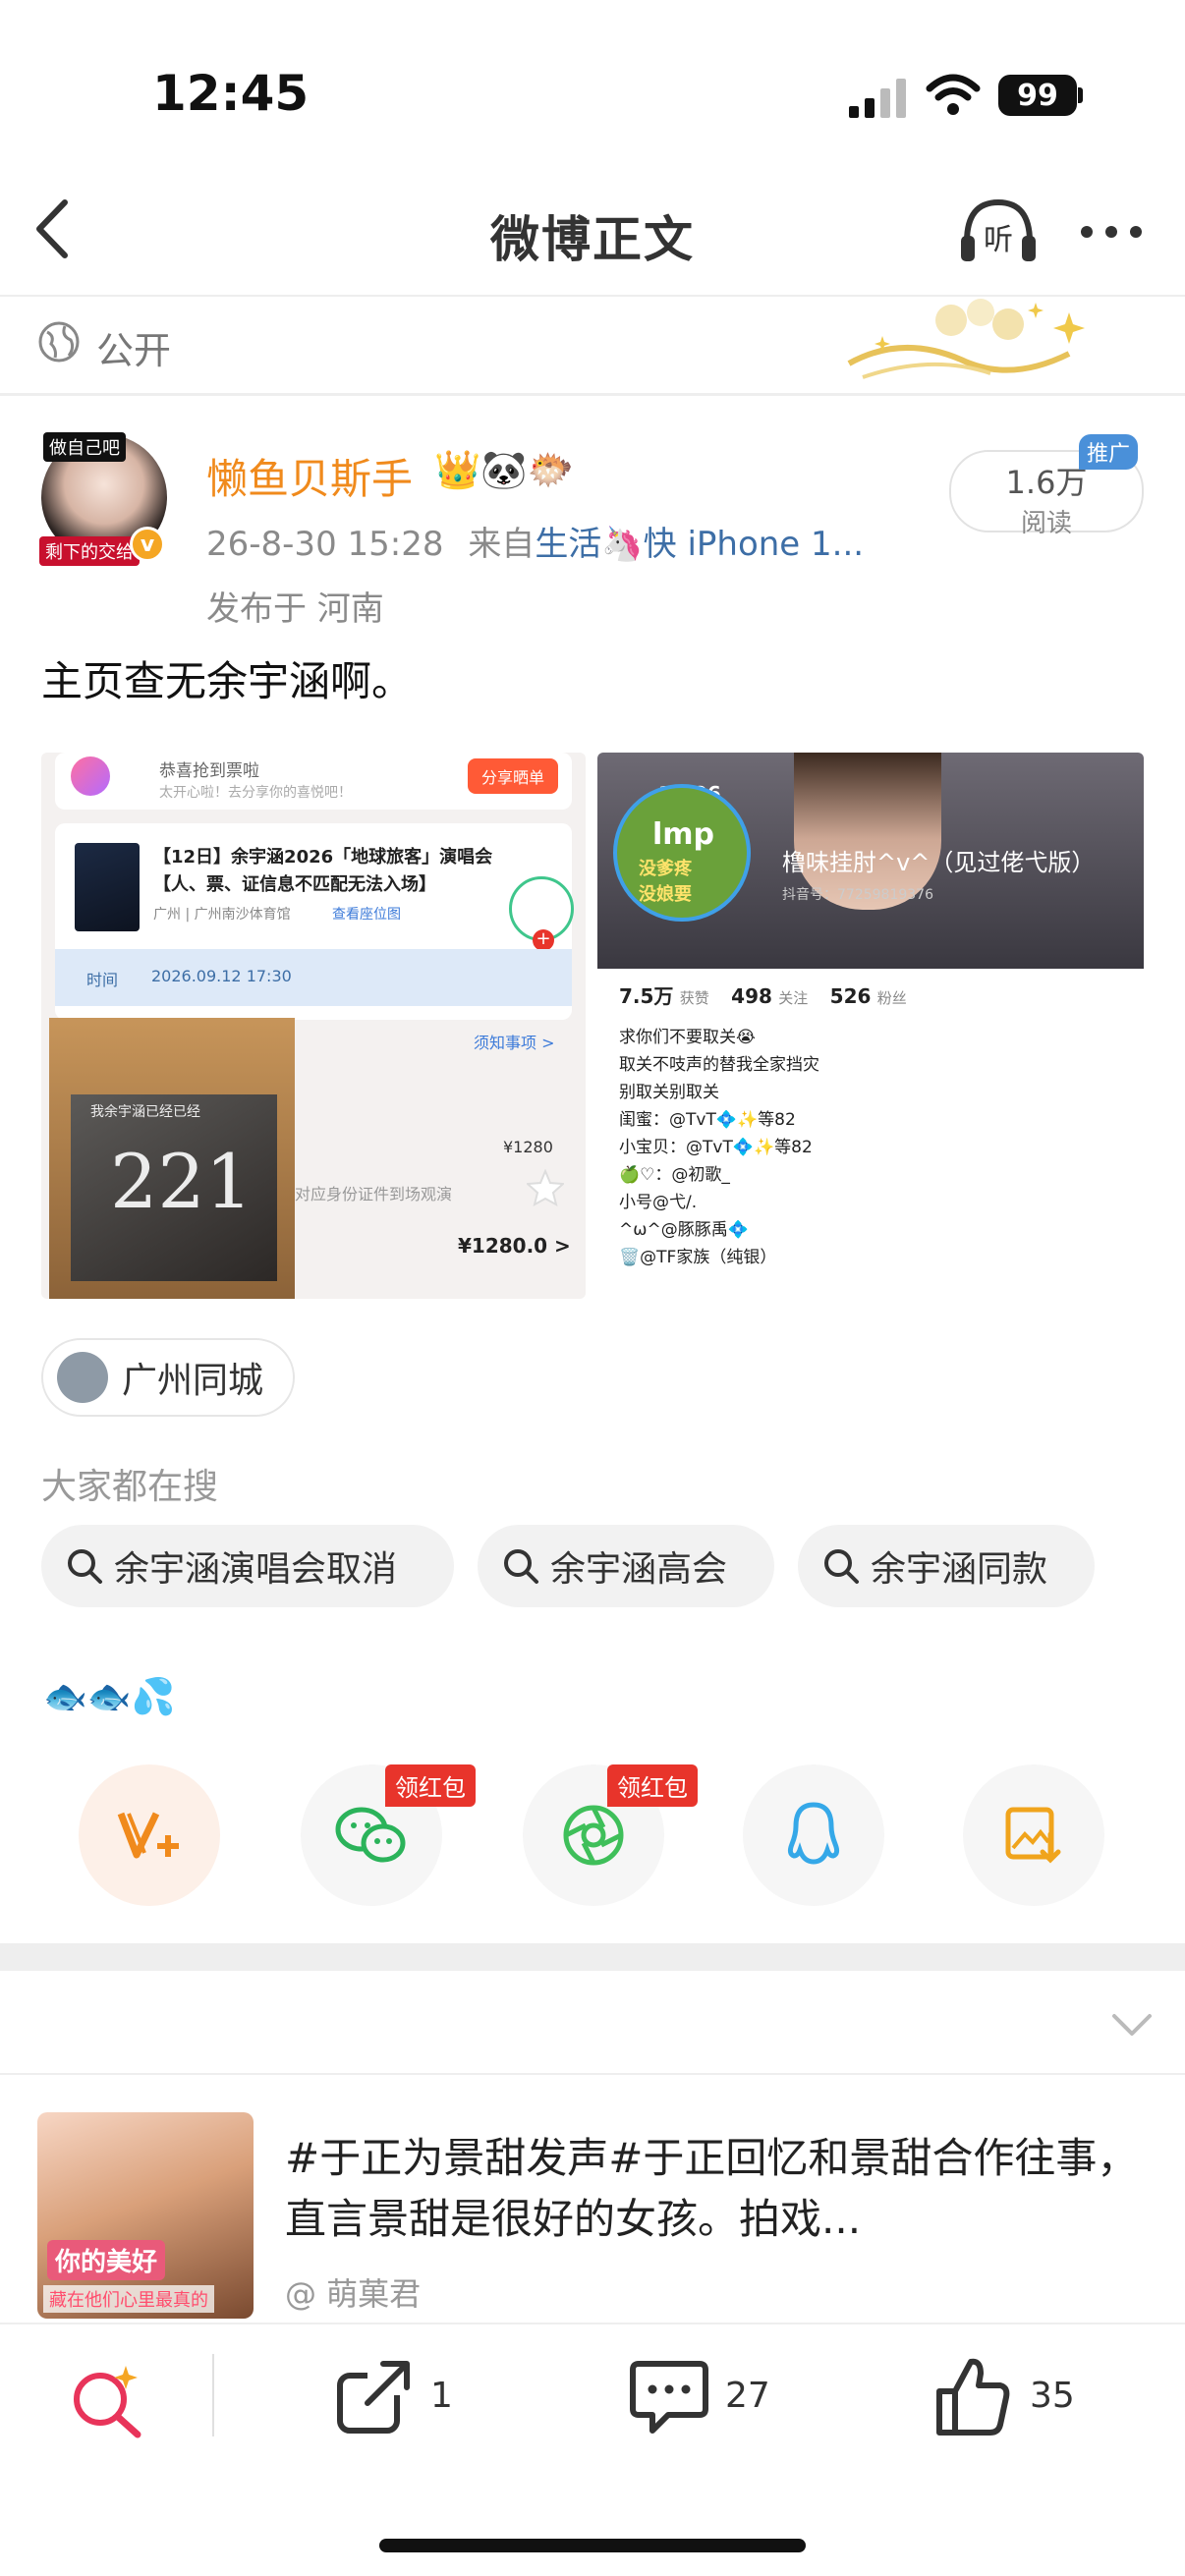 The width and height of the screenshot is (1185, 2576). Describe the element at coordinates (310, 476) in the screenshot. I see `username: 懒鱼贝斯手` at that location.